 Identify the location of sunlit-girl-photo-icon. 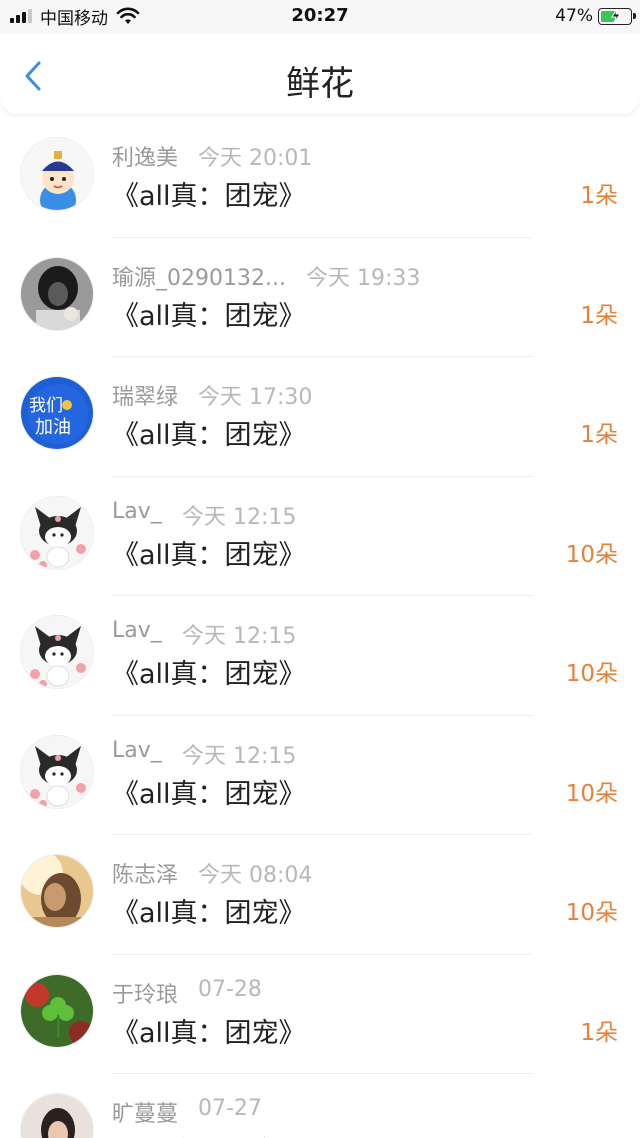
(57, 891).